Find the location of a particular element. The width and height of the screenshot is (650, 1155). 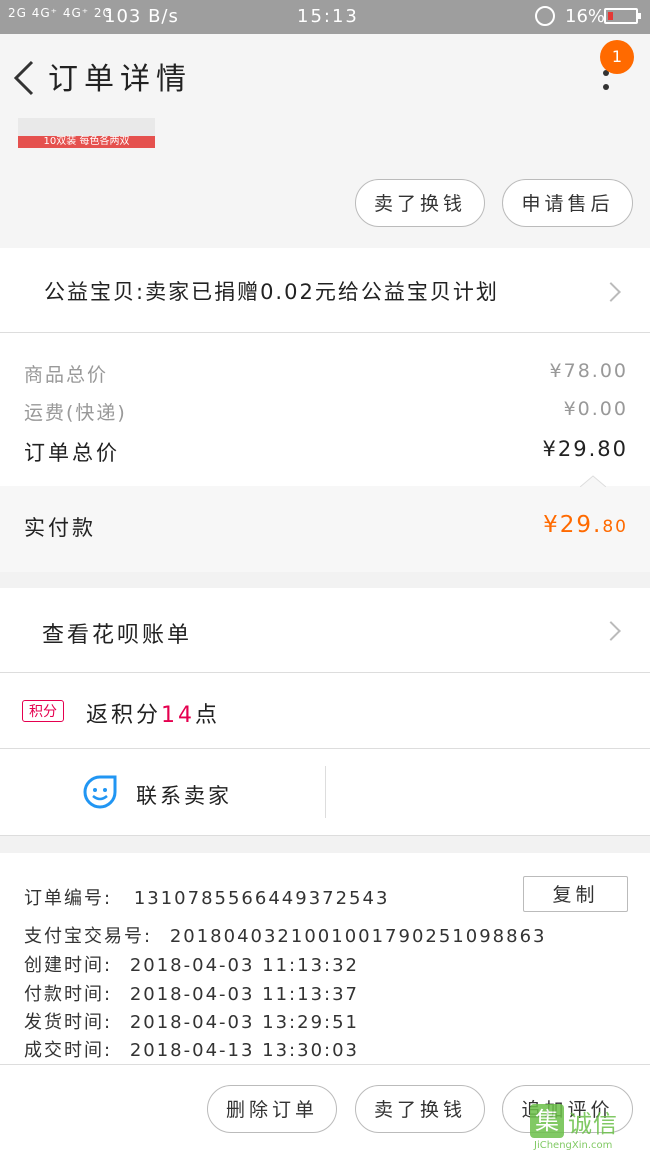

chat-bubble-icon is located at coordinates (100, 792).